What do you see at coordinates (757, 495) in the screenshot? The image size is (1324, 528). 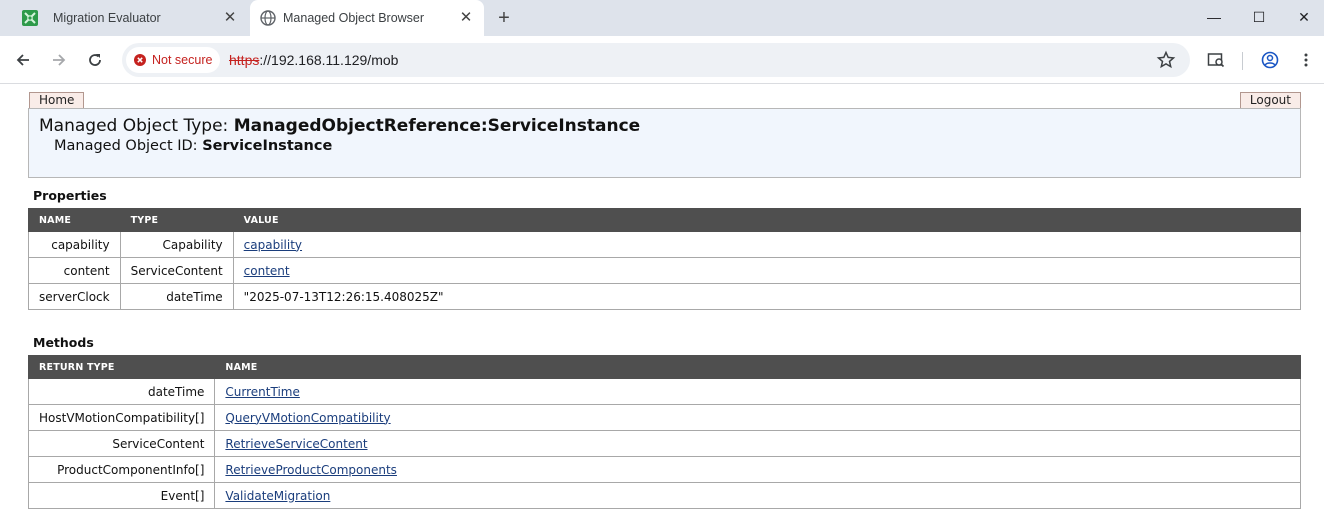 I see `method-name: ValidateMigration` at bounding box center [757, 495].